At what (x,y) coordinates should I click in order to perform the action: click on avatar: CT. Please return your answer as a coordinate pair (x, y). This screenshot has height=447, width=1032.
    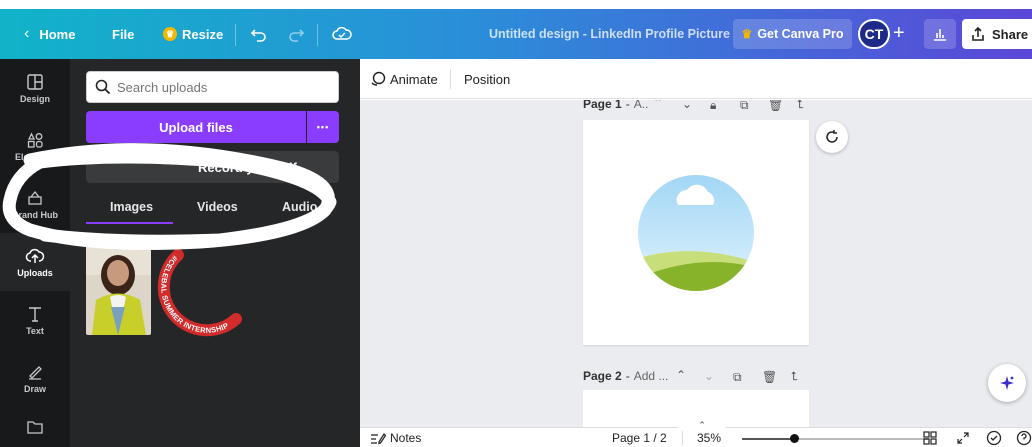
    Looking at the image, I should click on (874, 34).